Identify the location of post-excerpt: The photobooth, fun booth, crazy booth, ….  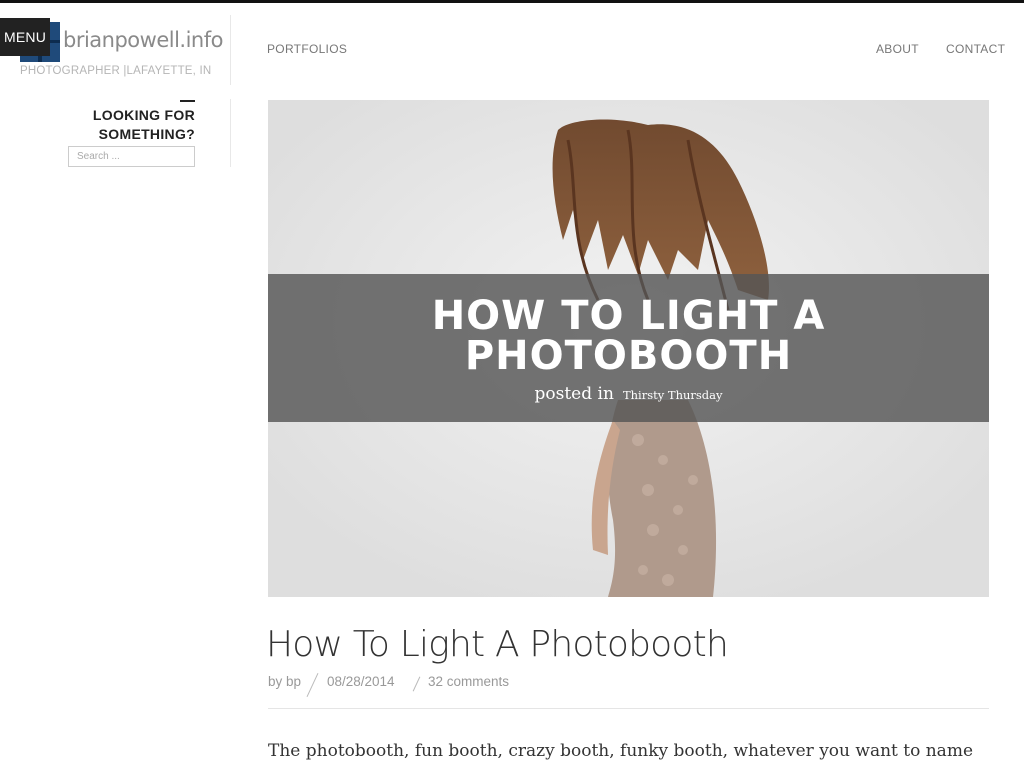
(621, 751).